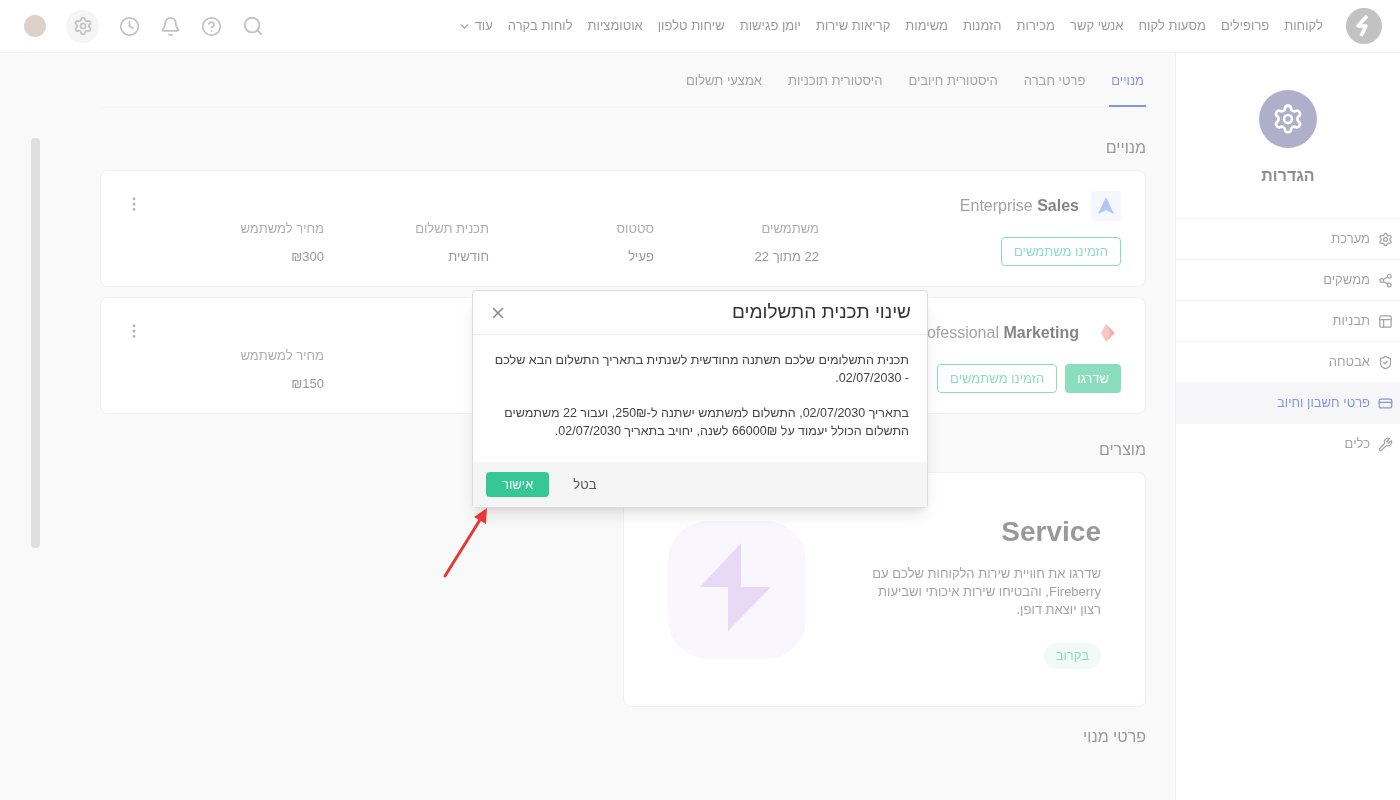 The image size is (1400, 800). Describe the element at coordinates (540, 26) in the screenshot. I see `nav-link: לוחות בקרה` at that location.